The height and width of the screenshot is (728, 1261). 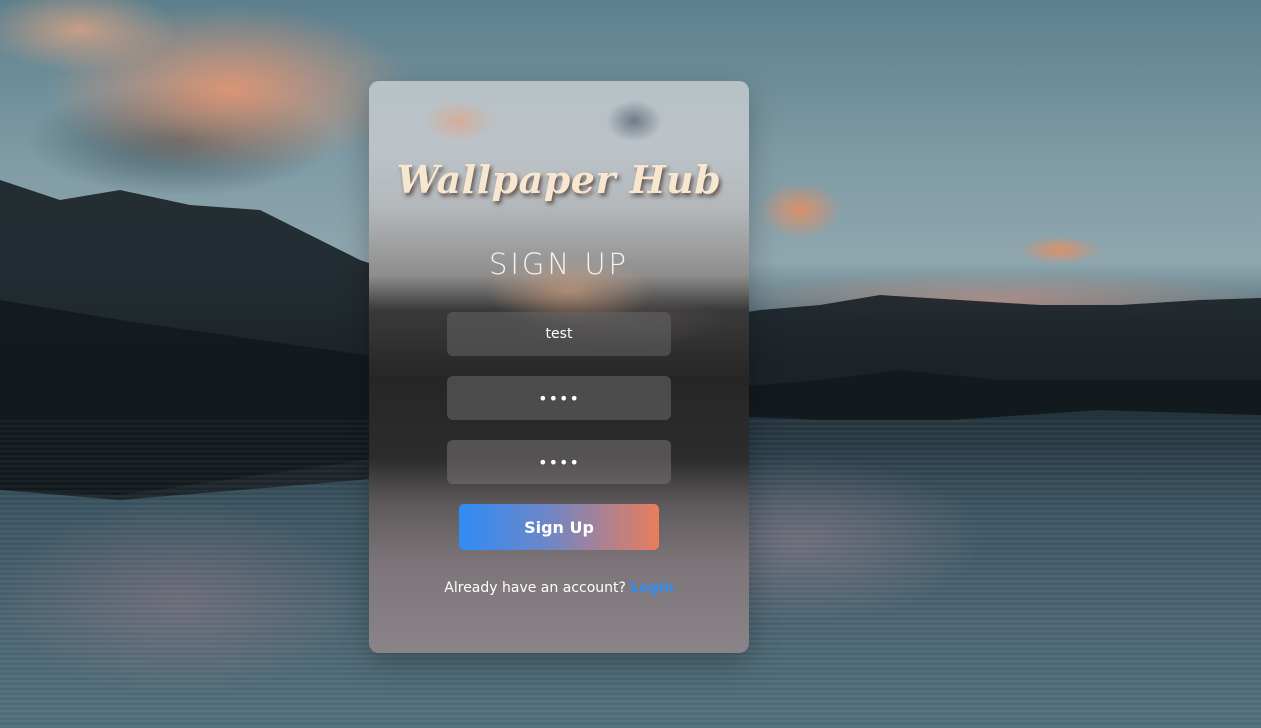 What do you see at coordinates (559, 527) in the screenshot?
I see `sign-up-button: Sign Up` at bounding box center [559, 527].